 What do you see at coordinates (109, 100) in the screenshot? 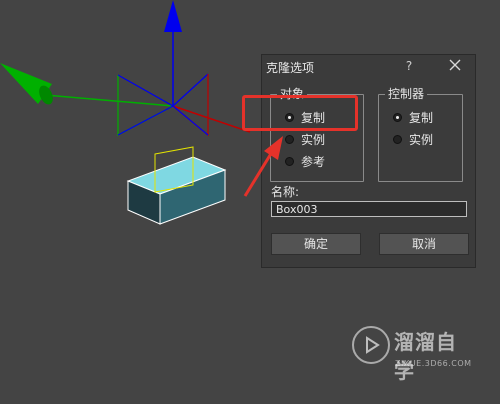
I see `y-axis-line` at bounding box center [109, 100].